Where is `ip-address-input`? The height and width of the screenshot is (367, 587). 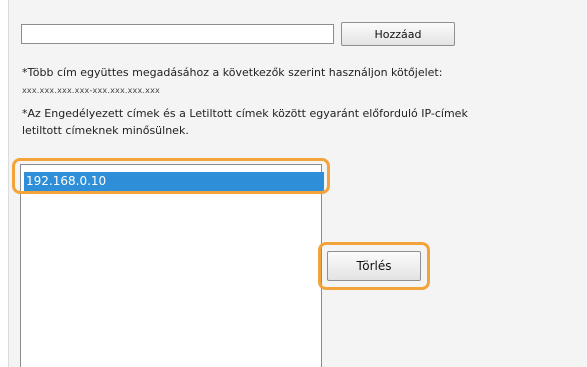
ip-address-input is located at coordinates (177, 34).